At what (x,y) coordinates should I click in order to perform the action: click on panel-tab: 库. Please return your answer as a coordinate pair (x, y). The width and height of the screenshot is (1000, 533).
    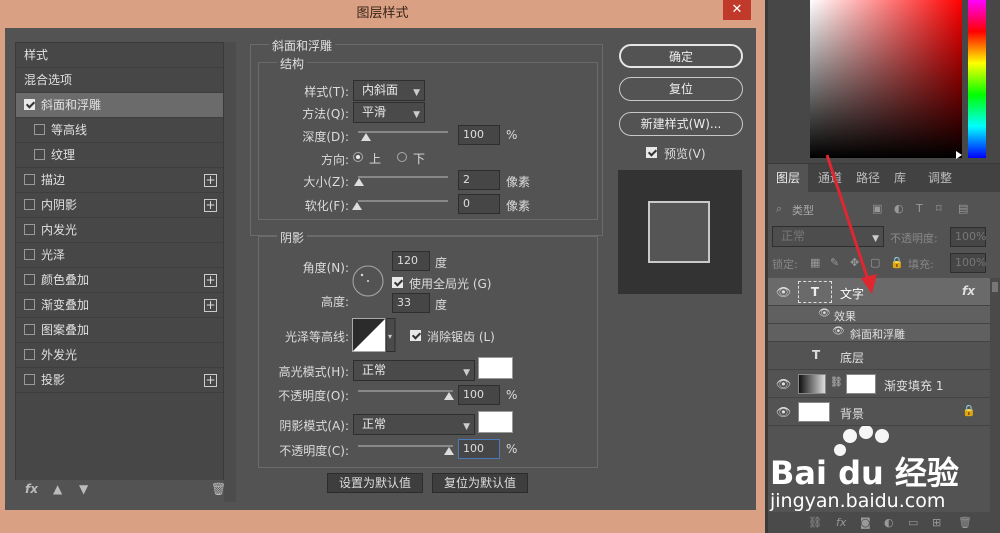
    Looking at the image, I should click on (900, 178).